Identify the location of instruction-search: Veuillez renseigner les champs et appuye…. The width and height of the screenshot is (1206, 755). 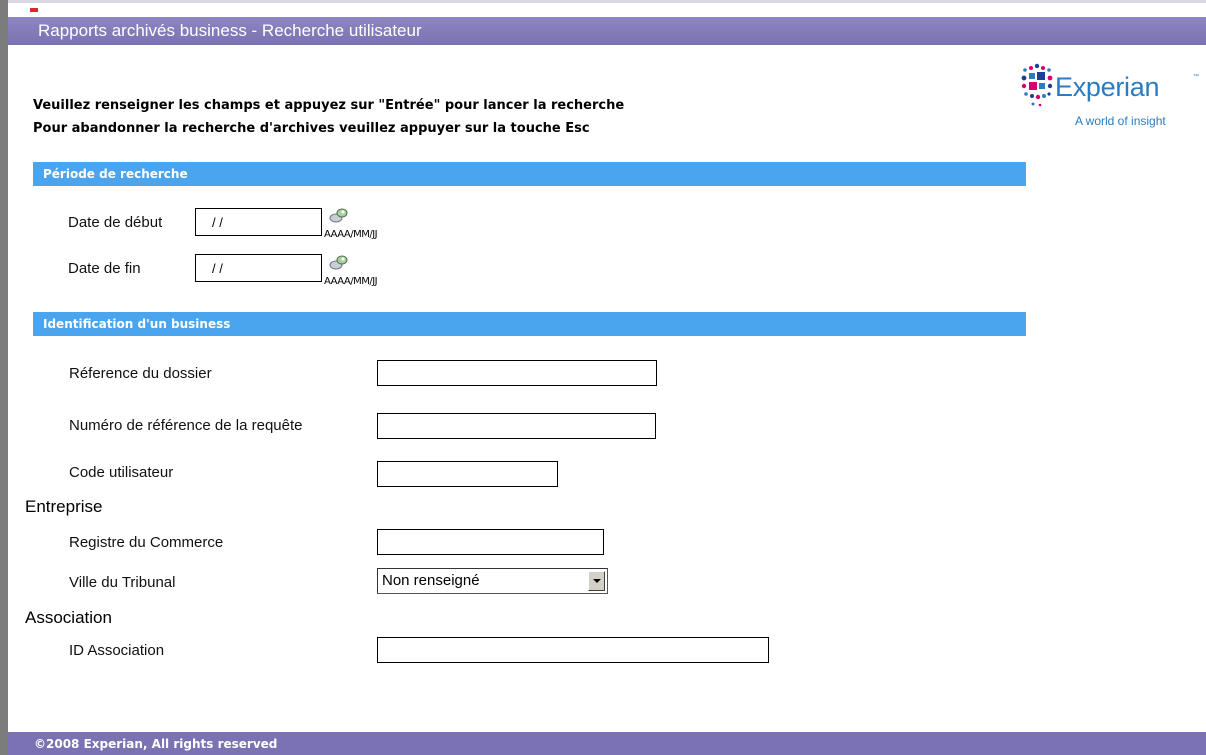
(329, 105).